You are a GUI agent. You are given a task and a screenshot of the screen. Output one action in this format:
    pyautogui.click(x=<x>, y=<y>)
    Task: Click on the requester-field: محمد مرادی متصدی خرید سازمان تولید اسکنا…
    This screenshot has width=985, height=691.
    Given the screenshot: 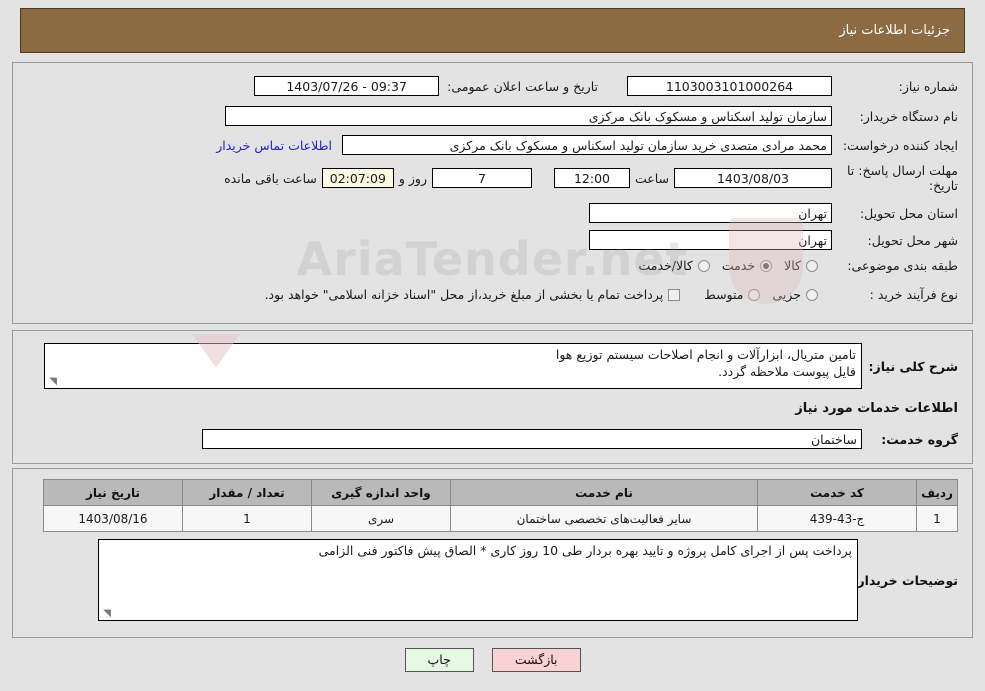 What is the action you would take?
    pyautogui.click(x=587, y=145)
    